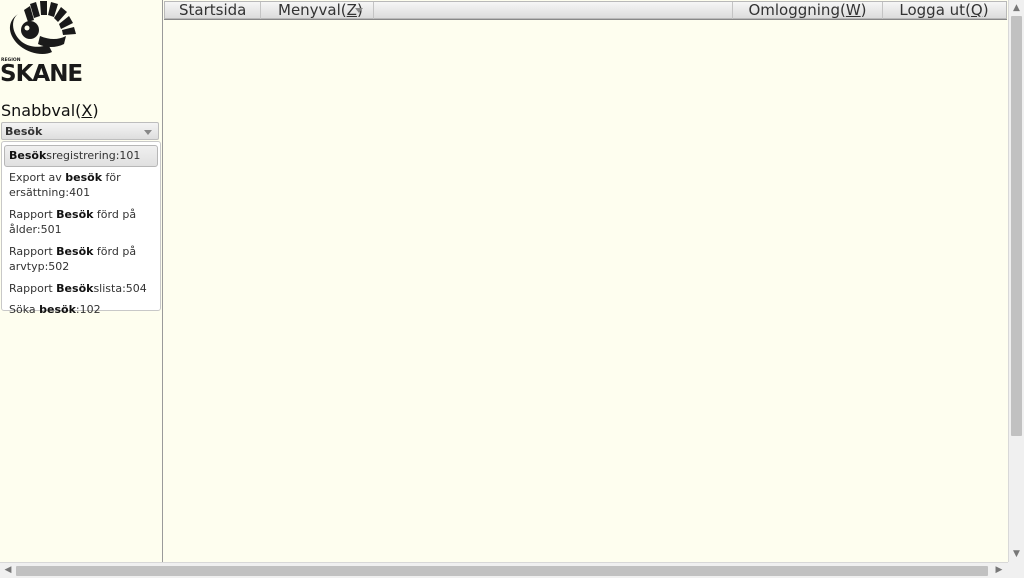 This screenshot has width=1024, height=578. I want to click on dropdown-item: Export av besök för ersättning:401, so click(81, 185).